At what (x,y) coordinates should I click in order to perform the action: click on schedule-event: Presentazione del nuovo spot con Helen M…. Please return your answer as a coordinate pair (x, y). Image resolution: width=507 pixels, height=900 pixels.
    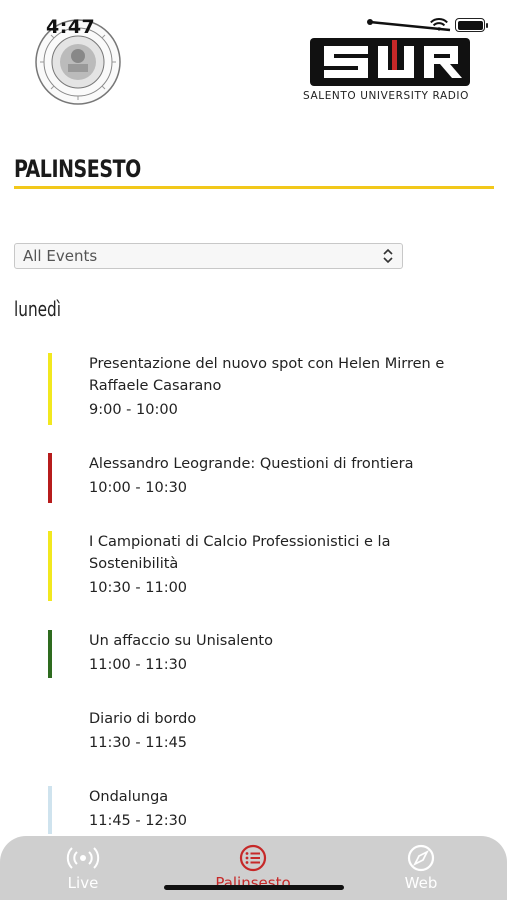
    Looking at the image, I should click on (258, 389).